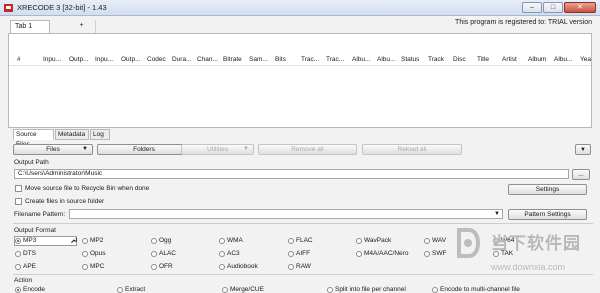 The image size is (600, 293). I want to click on column-header: Bitrate, so click(236, 59).